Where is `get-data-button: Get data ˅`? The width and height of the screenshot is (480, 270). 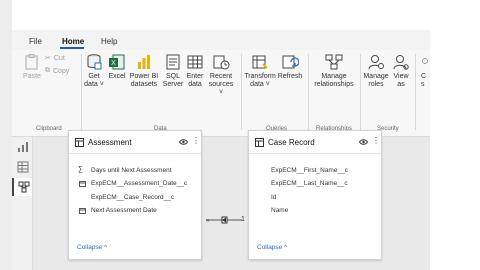 get-data-button: Get data ˅ is located at coordinates (94, 71).